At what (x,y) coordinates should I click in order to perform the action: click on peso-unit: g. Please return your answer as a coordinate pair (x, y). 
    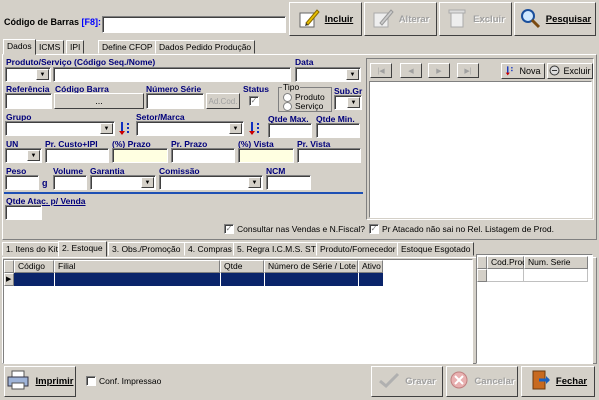
    Looking at the image, I should click on (45, 183).